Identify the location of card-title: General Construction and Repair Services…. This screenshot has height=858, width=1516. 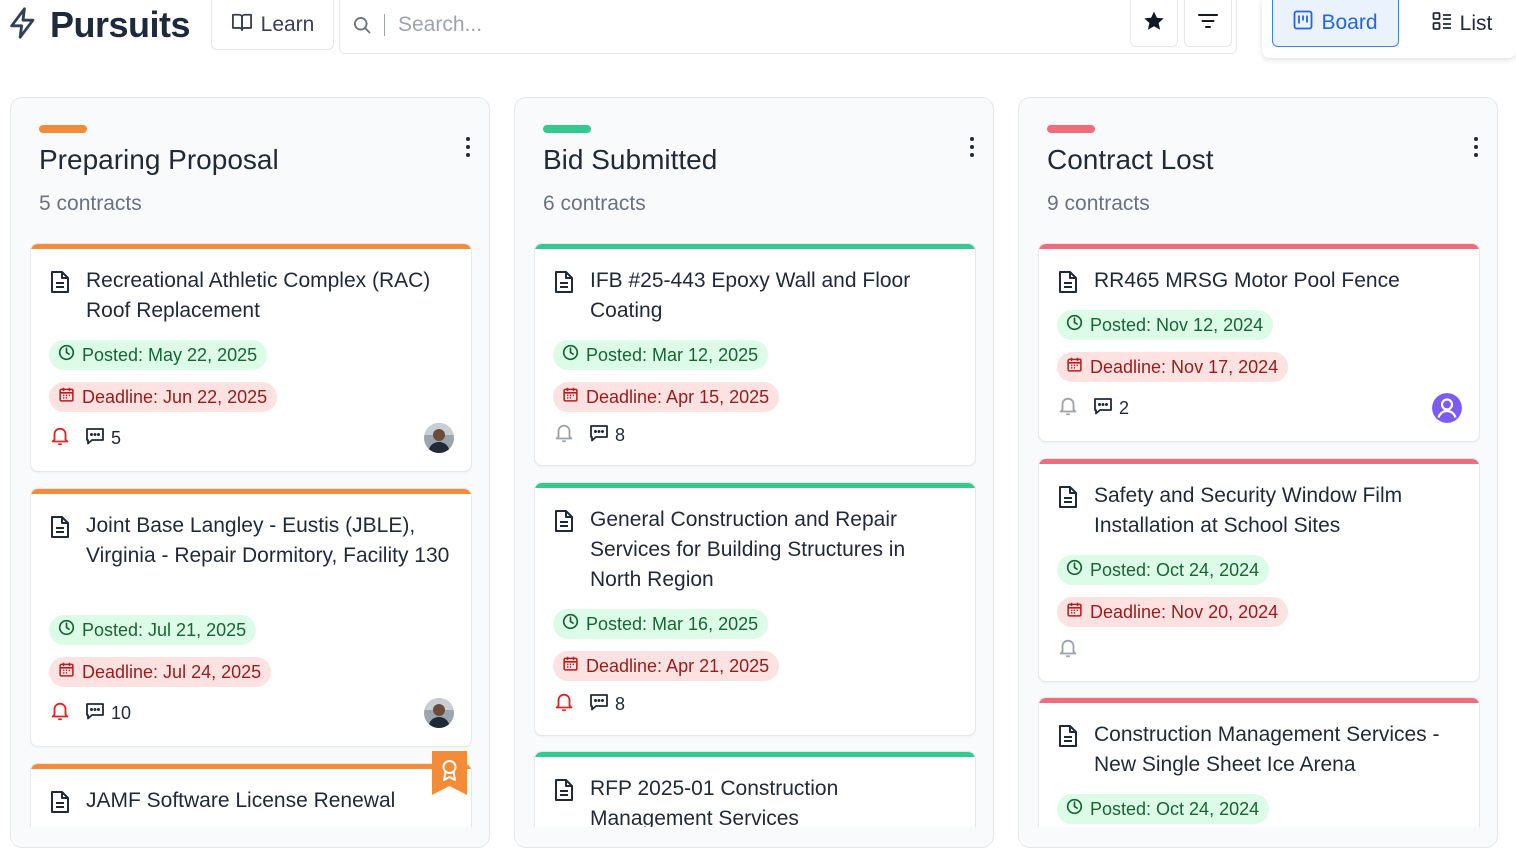
(748, 549).